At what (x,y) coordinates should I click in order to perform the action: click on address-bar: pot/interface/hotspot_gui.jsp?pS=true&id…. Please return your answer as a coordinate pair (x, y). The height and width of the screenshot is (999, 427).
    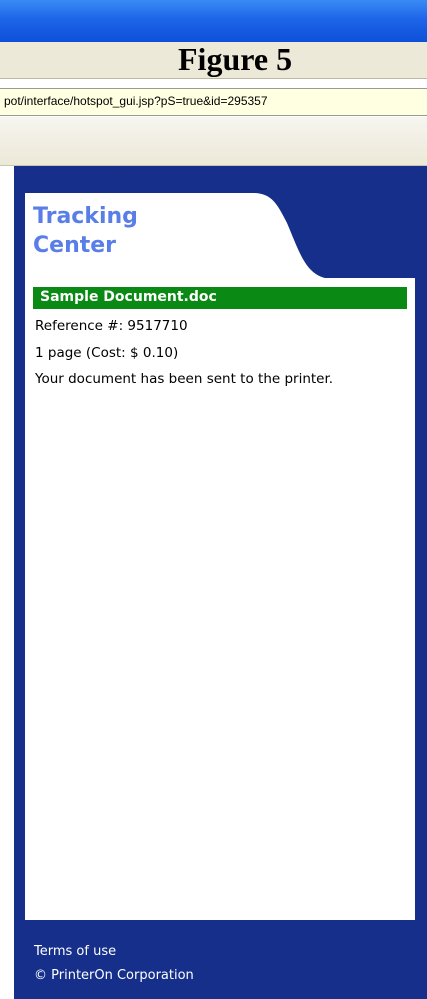
    Looking at the image, I should click on (213, 102).